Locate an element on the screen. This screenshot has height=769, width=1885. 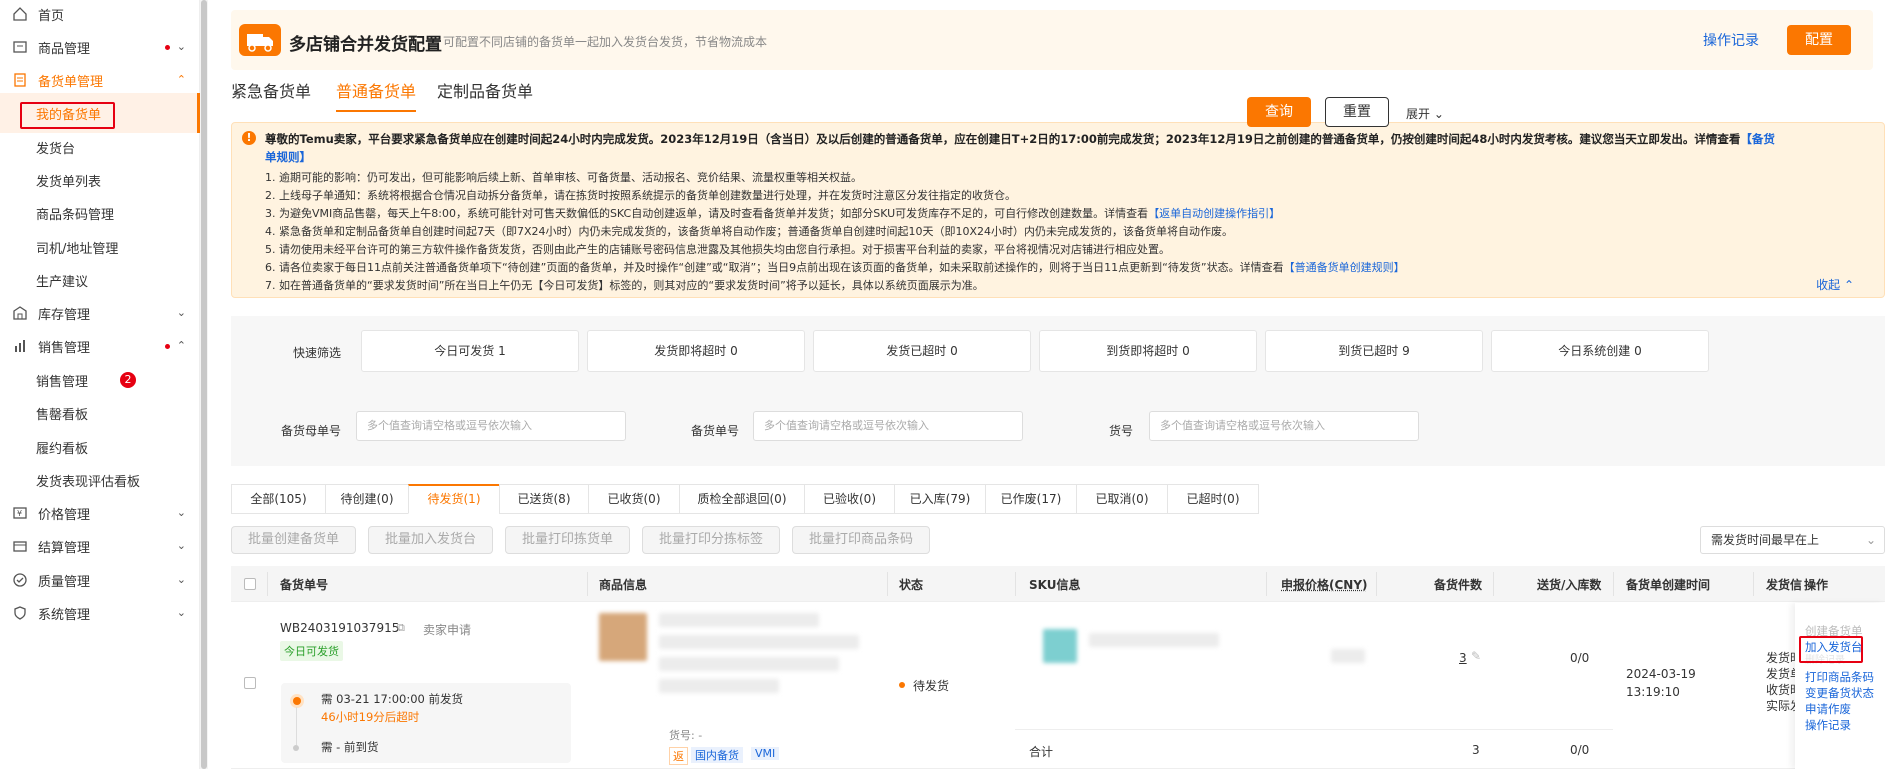
tab-delivered: 已送货(8) is located at coordinates (544, 499).